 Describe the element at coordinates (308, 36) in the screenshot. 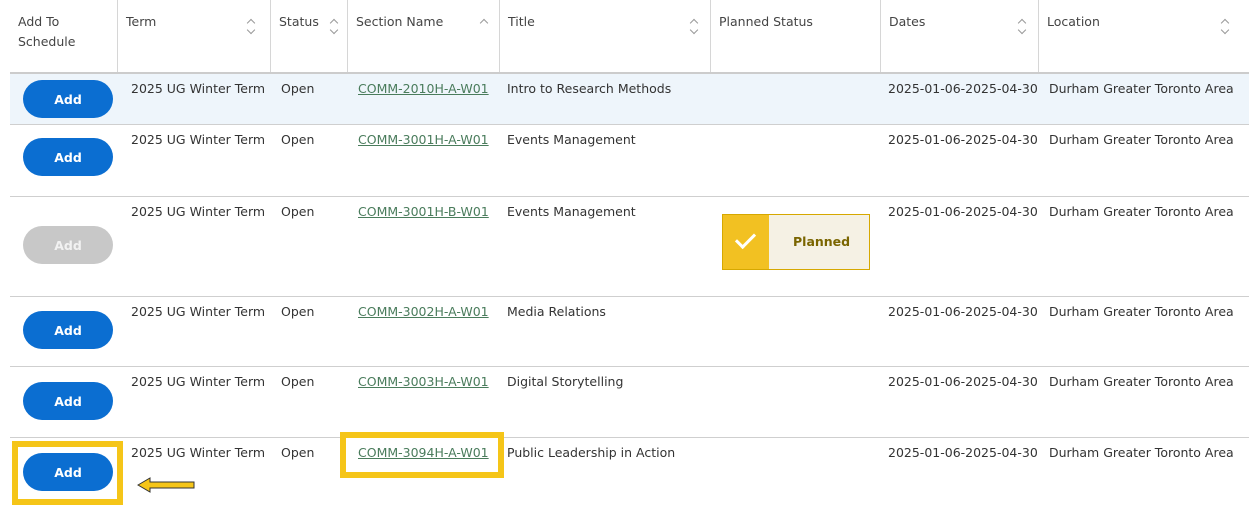

I see `header-status: Status` at that location.